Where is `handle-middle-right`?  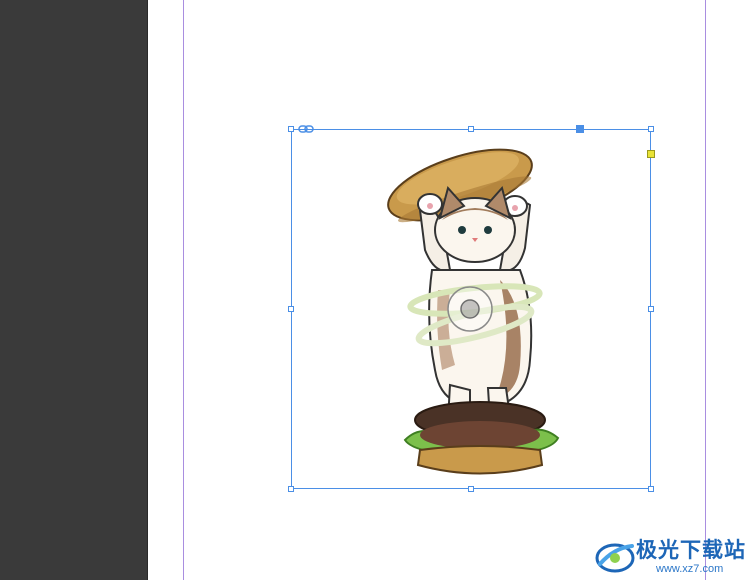
handle-middle-right is located at coordinates (651, 309).